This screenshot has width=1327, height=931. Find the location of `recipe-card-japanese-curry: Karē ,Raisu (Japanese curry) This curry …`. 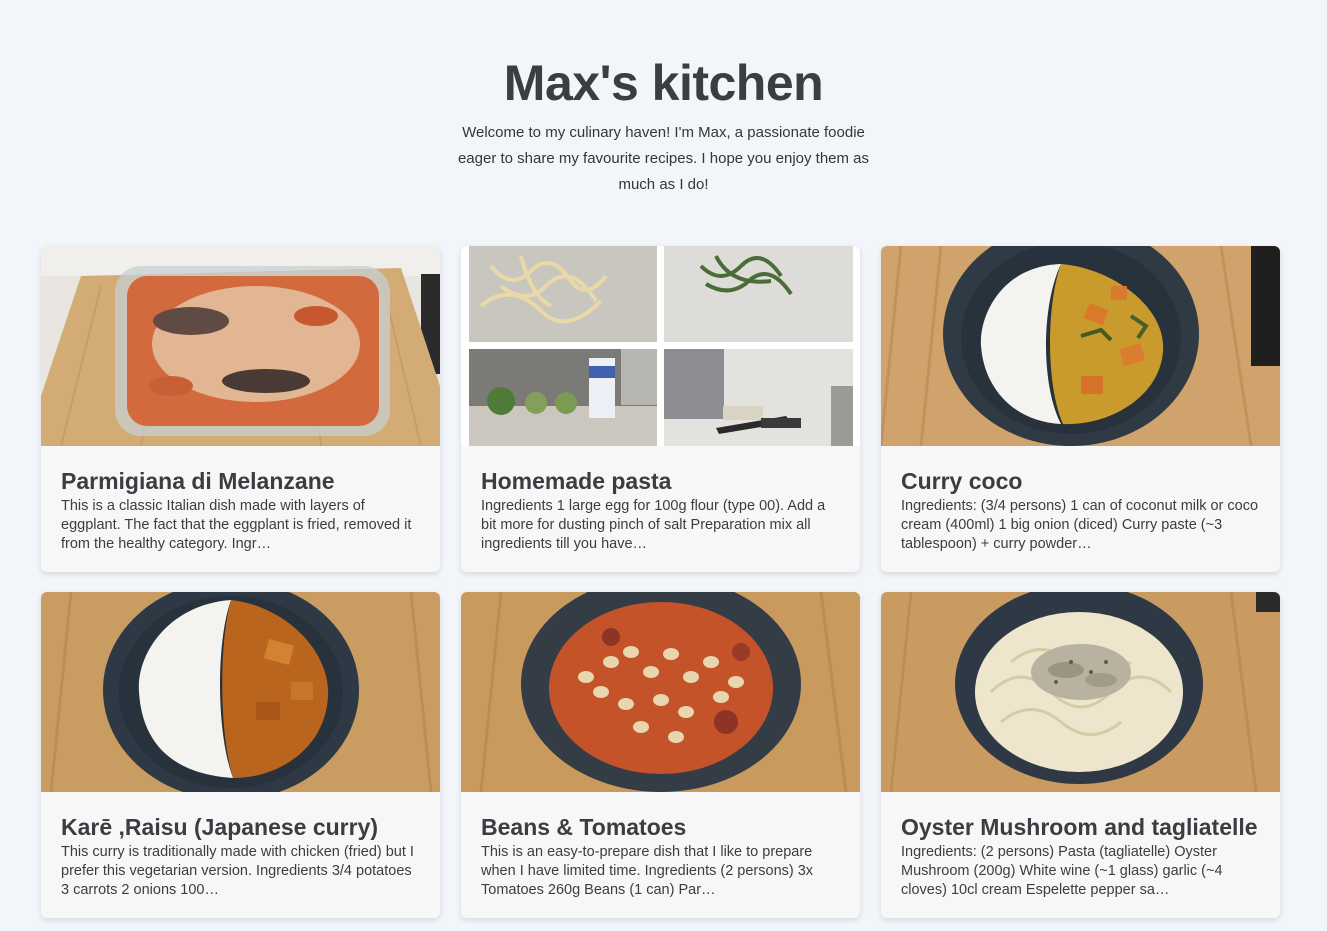

recipe-card-japanese-curry: Karē ,Raisu (Japanese curry) This curry … is located at coordinates (240, 755).